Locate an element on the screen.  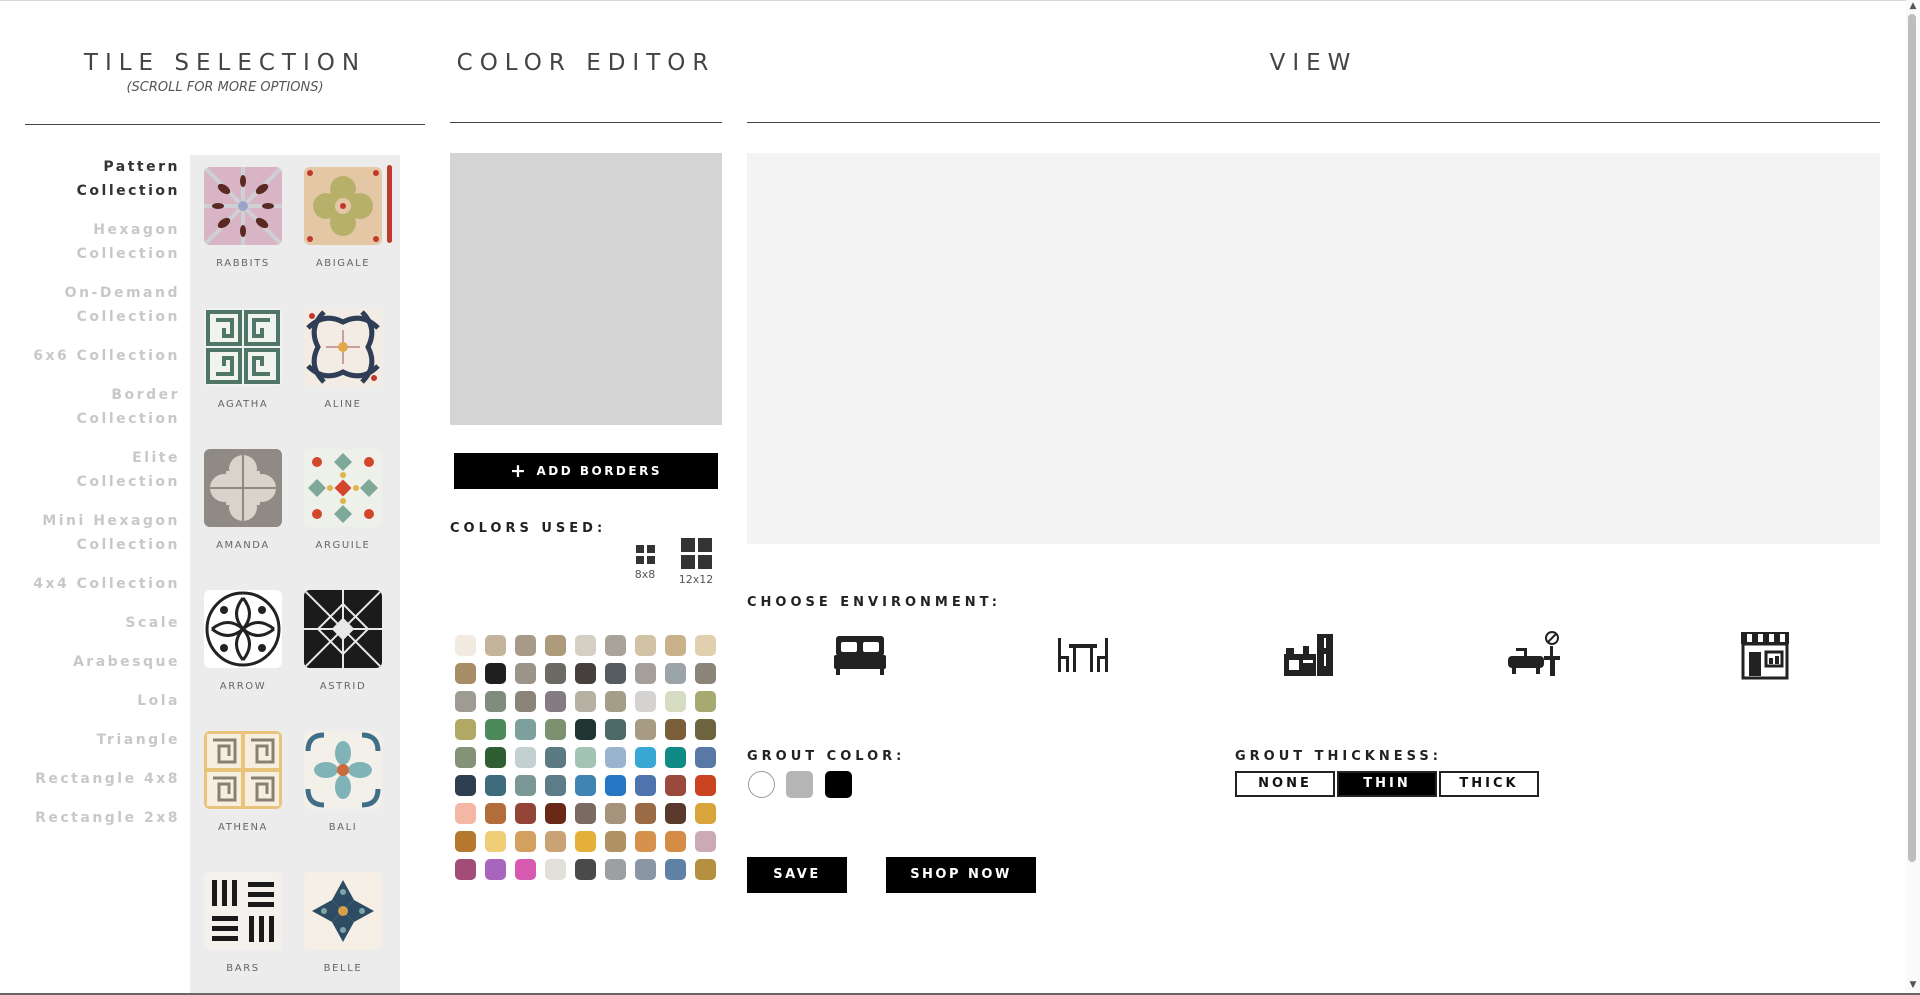
collection-item: Border Collection is located at coordinates (105, 407).